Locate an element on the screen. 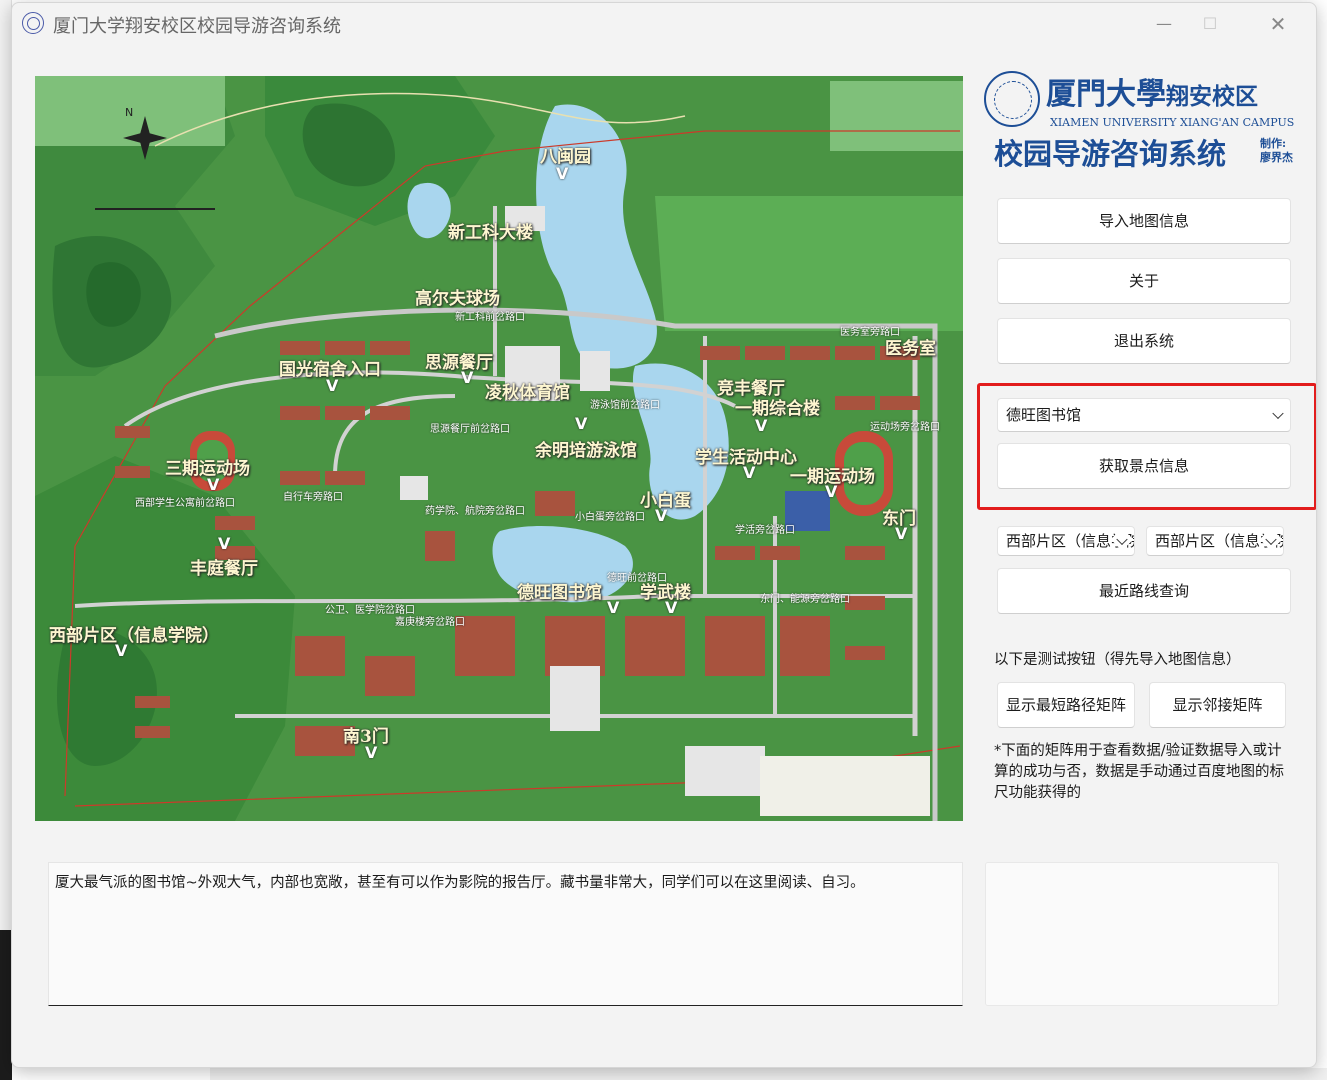 This screenshot has width=1327, height=1080. logo-university-name: 厦門大學翔安校区 is located at coordinates (1152, 94).